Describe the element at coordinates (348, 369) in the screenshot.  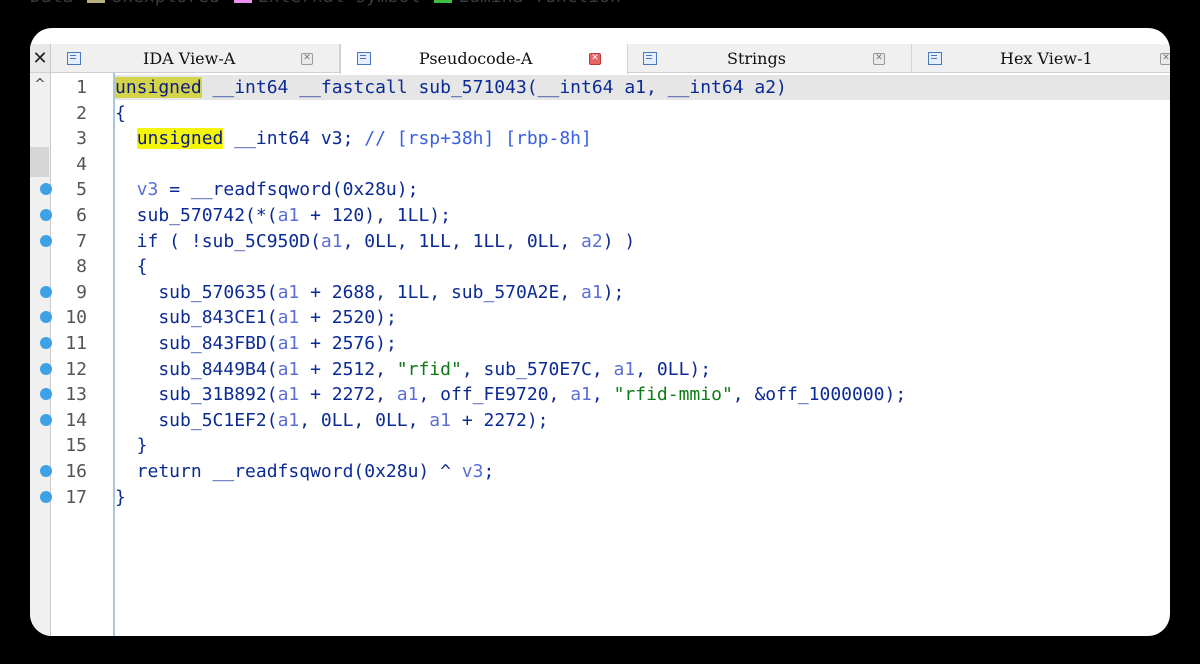
I see `code-token: + 2512,` at that location.